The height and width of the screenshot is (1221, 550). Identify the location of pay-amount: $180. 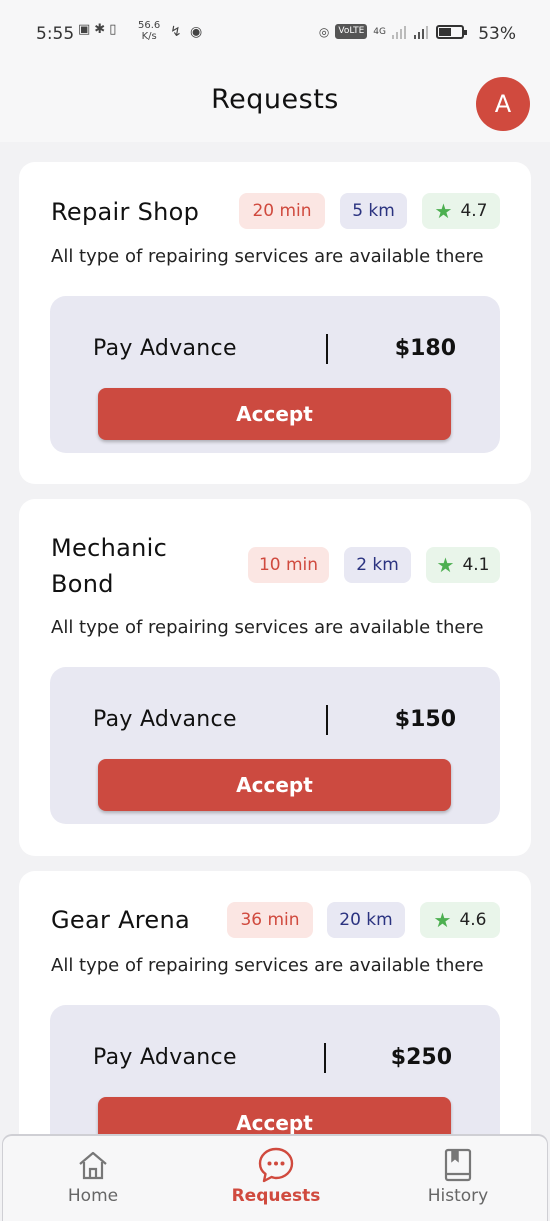
(425, 348).